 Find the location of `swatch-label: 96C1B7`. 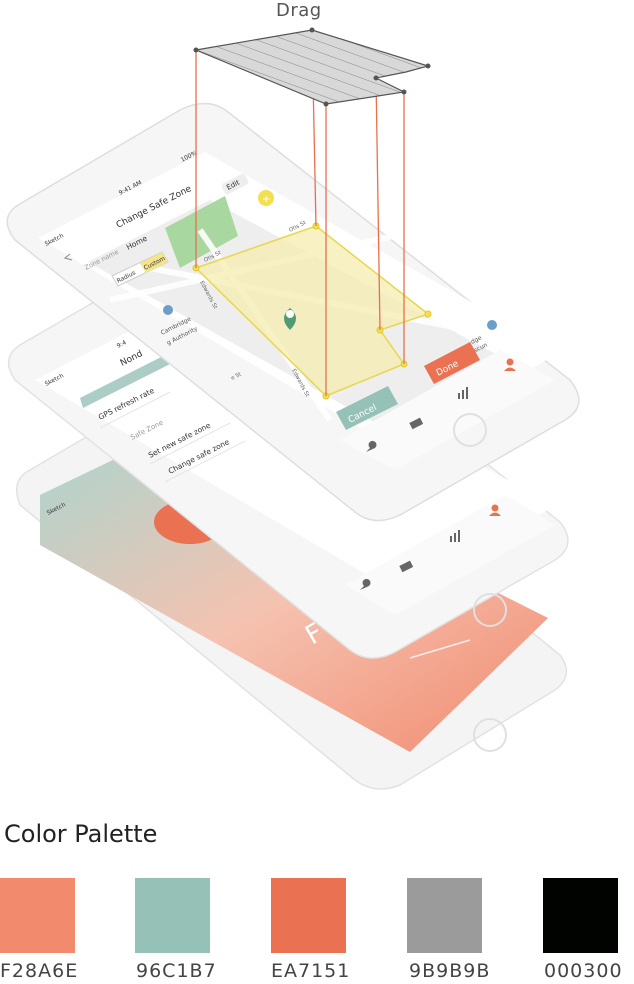

swatch-label: 96C1B7 is located at coordinates (176, 971).